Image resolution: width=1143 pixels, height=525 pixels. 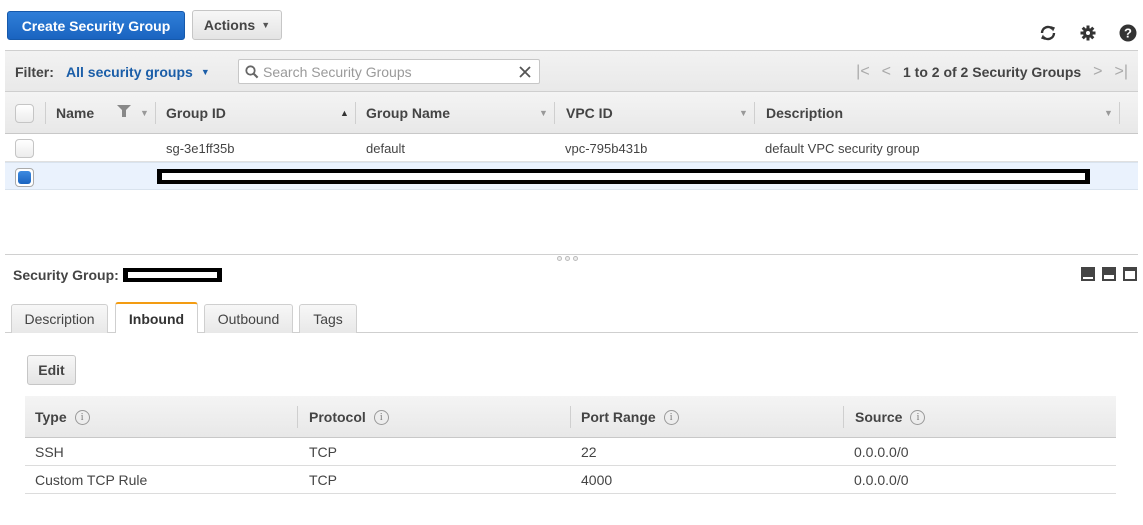 I want to click on select-all-checkbox-cell, so click(x=24, y=113).